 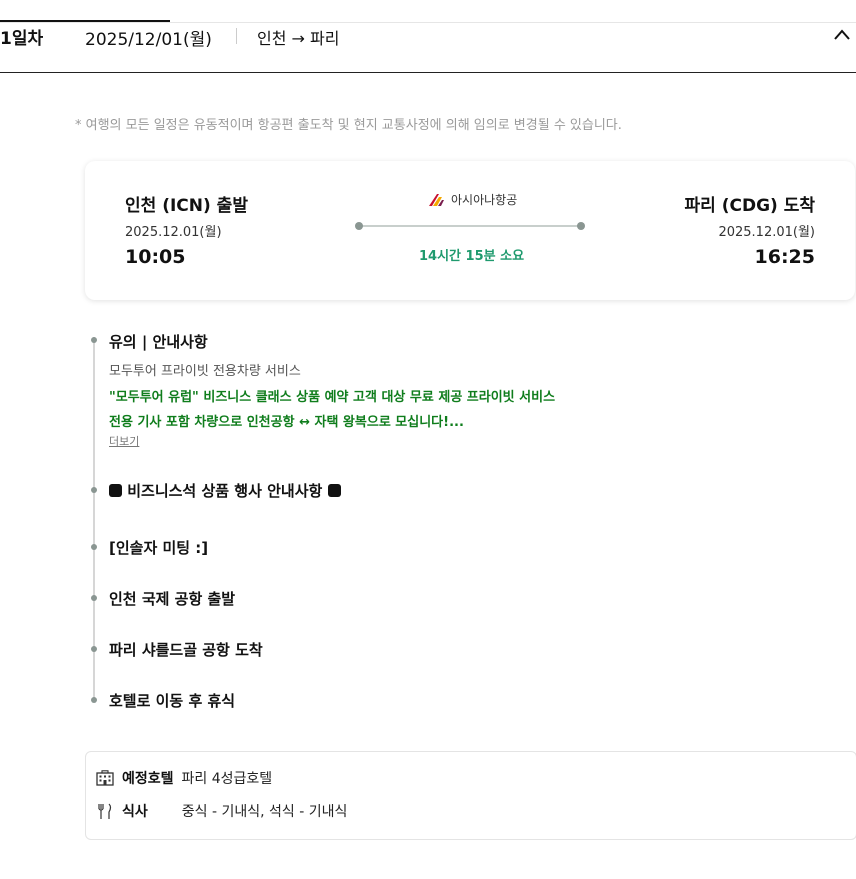 What do you see at coordinates (159, 548) in the screenshot?
I see `timeline-item: [인솔자 미팅 :]` at bounding box center [159, 548].